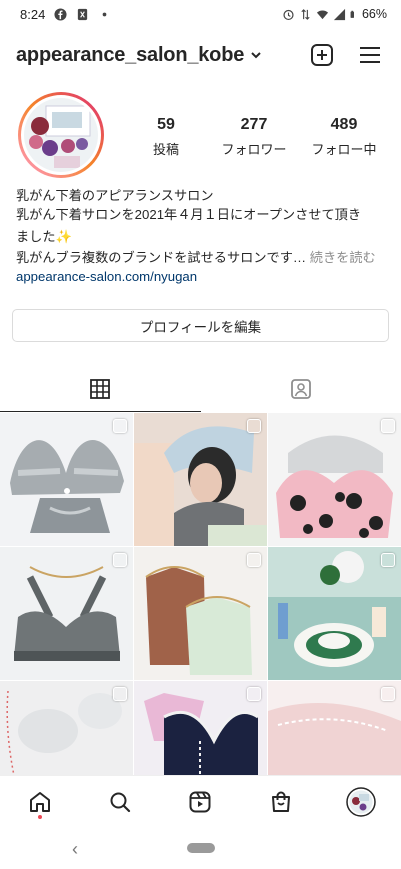  I want to click on post-mannequin-hat, so click(200, 479).